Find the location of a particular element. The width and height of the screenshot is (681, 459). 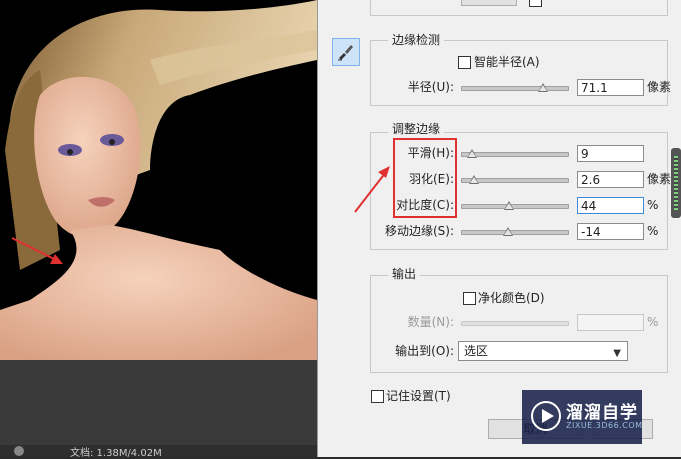

radius-unit: 像素 is located at coordinates (659, 87).